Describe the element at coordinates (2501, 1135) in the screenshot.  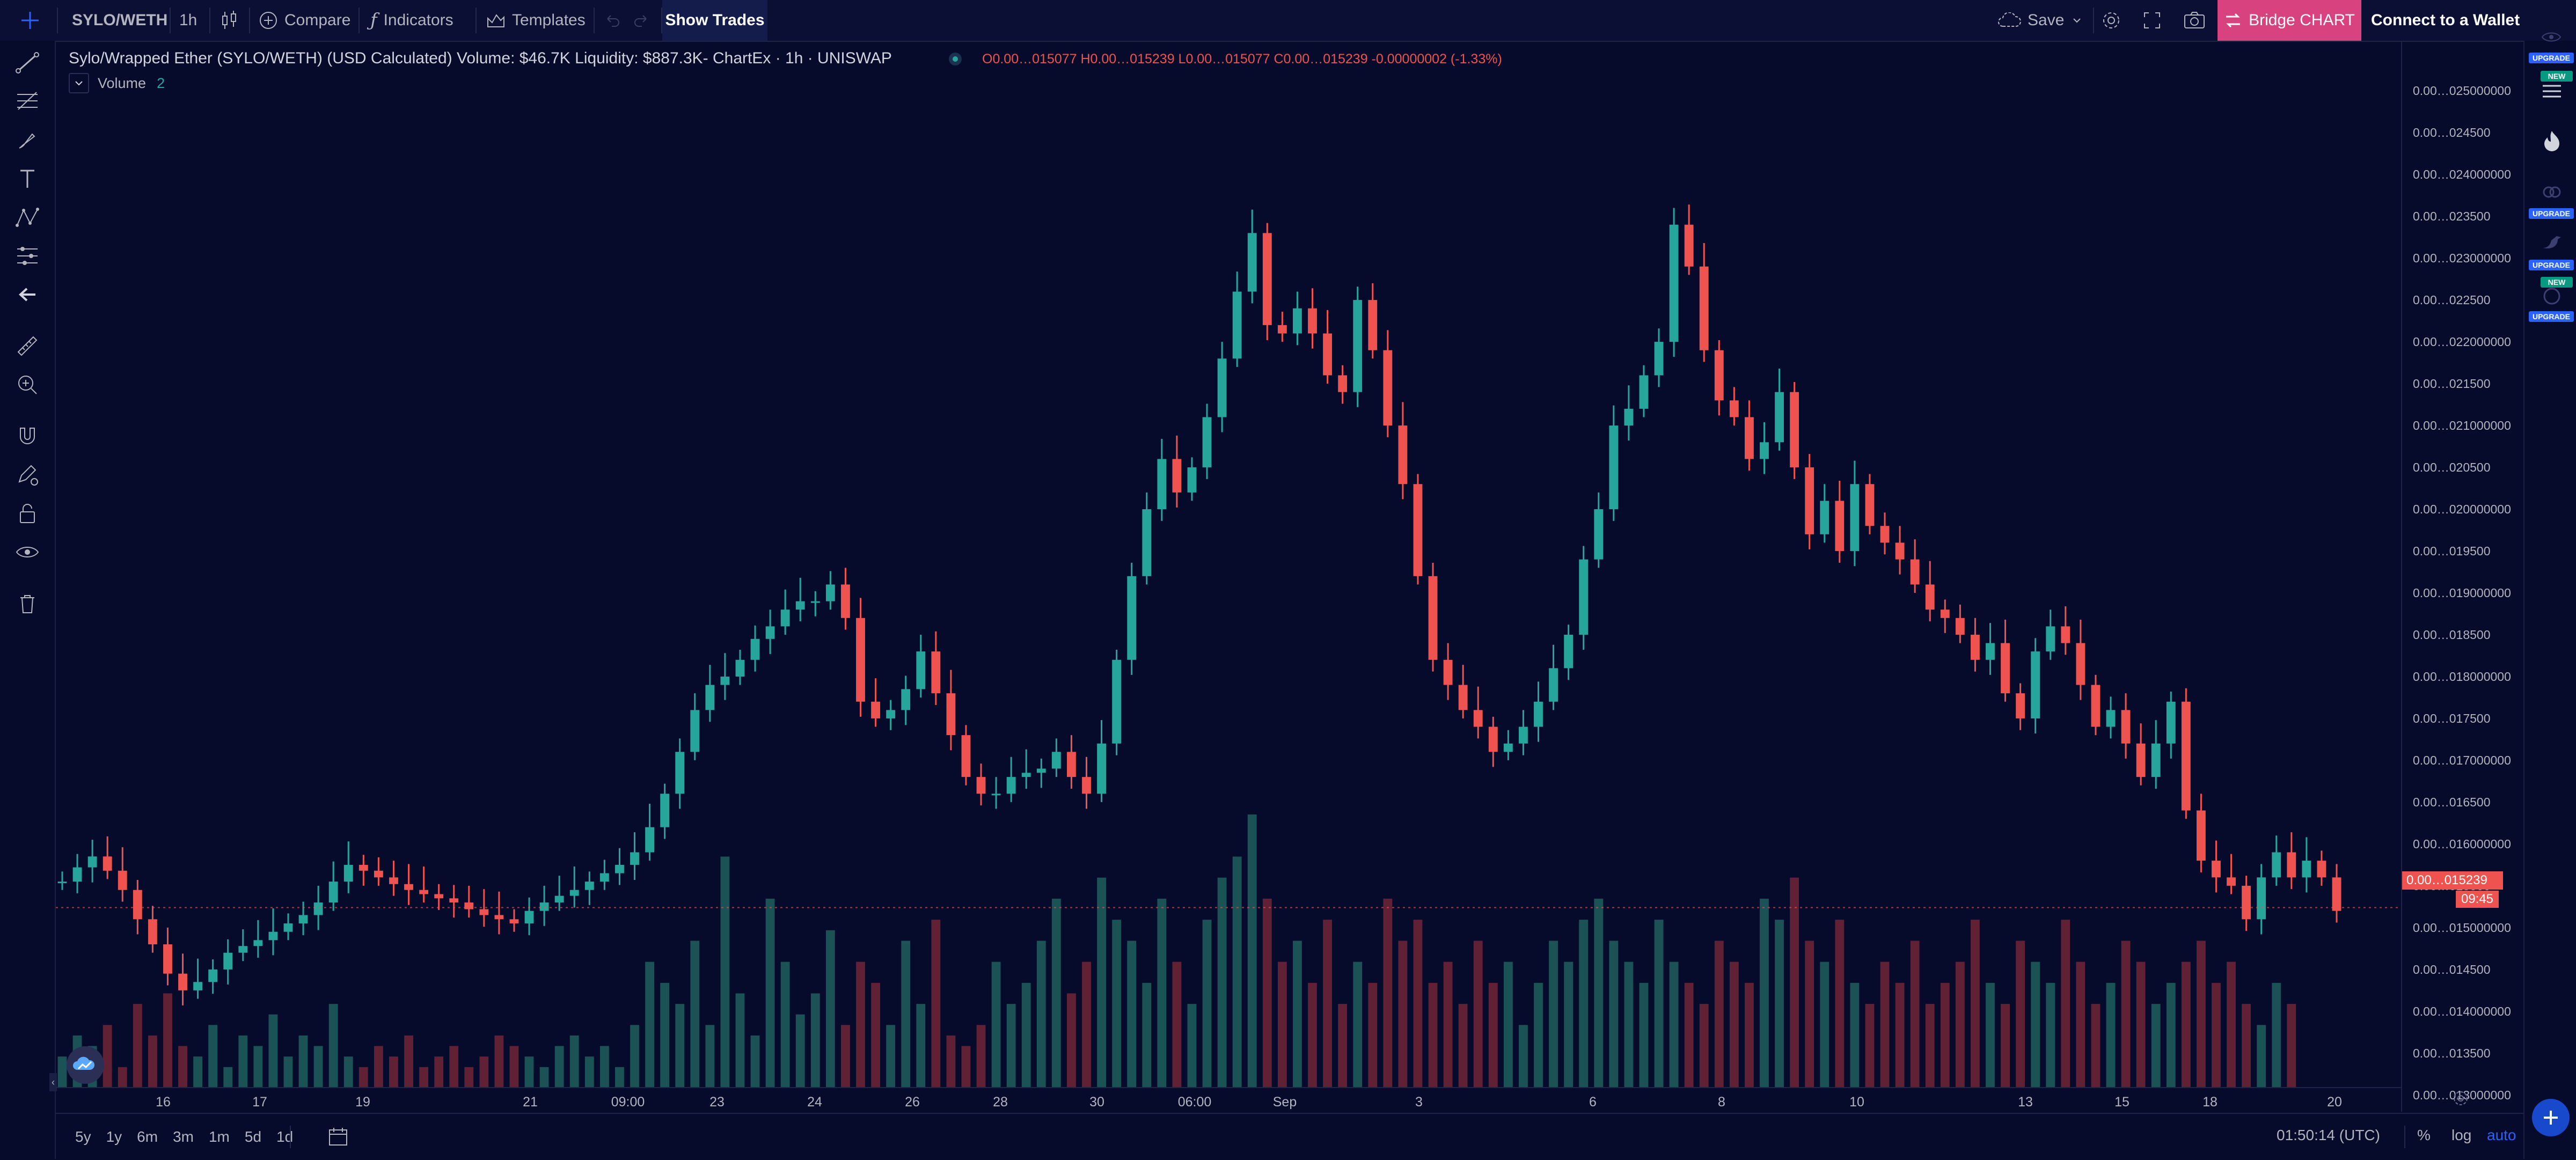
I see `auto-scale-toggle: auto` at that location.